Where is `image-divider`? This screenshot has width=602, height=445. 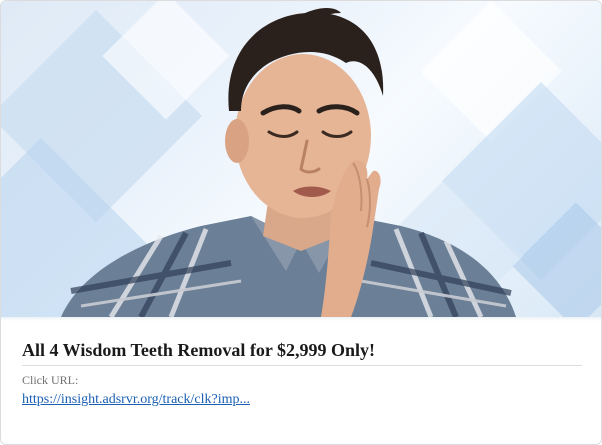 image-divider is located at coordinates (301, 319).